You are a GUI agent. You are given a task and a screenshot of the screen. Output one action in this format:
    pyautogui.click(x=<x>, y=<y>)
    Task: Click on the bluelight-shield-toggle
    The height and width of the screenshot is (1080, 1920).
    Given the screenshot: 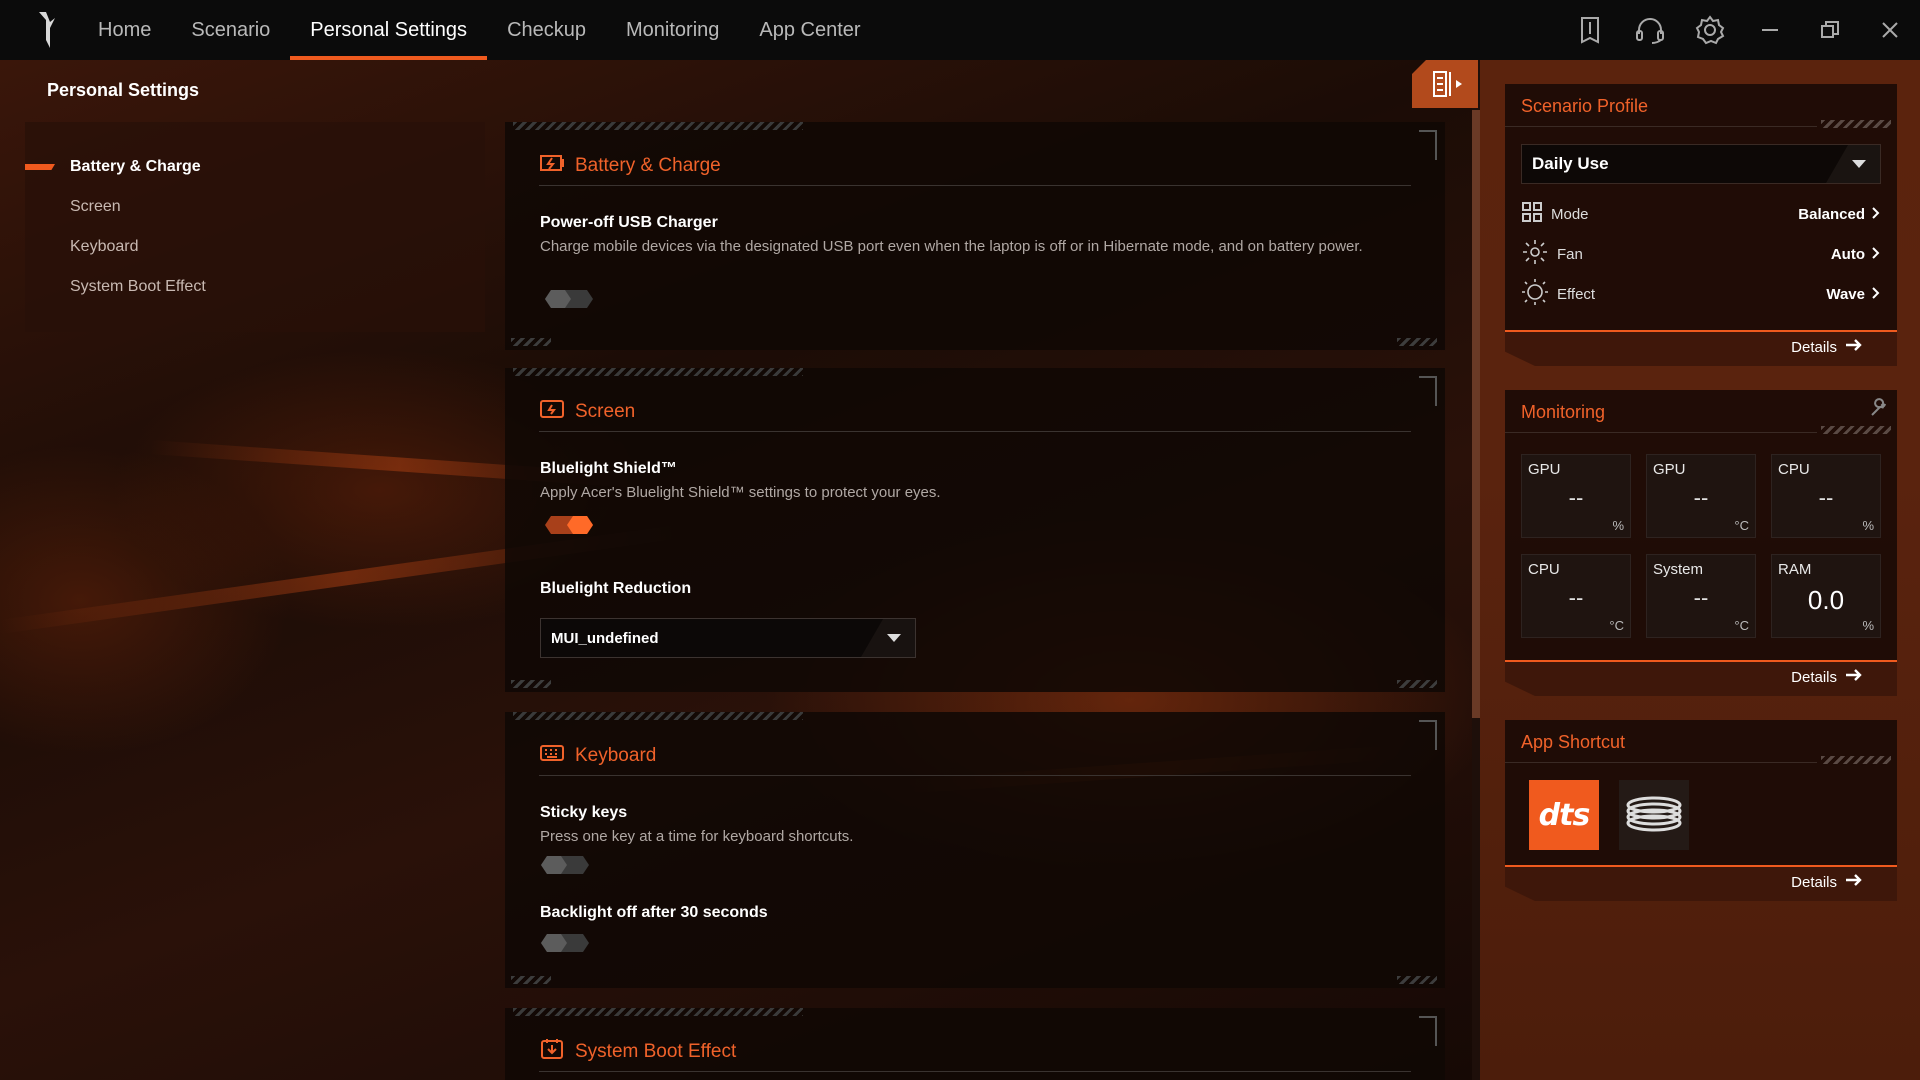 What is the action you would take?
    pyautogui.click(x=569, y=525)
    